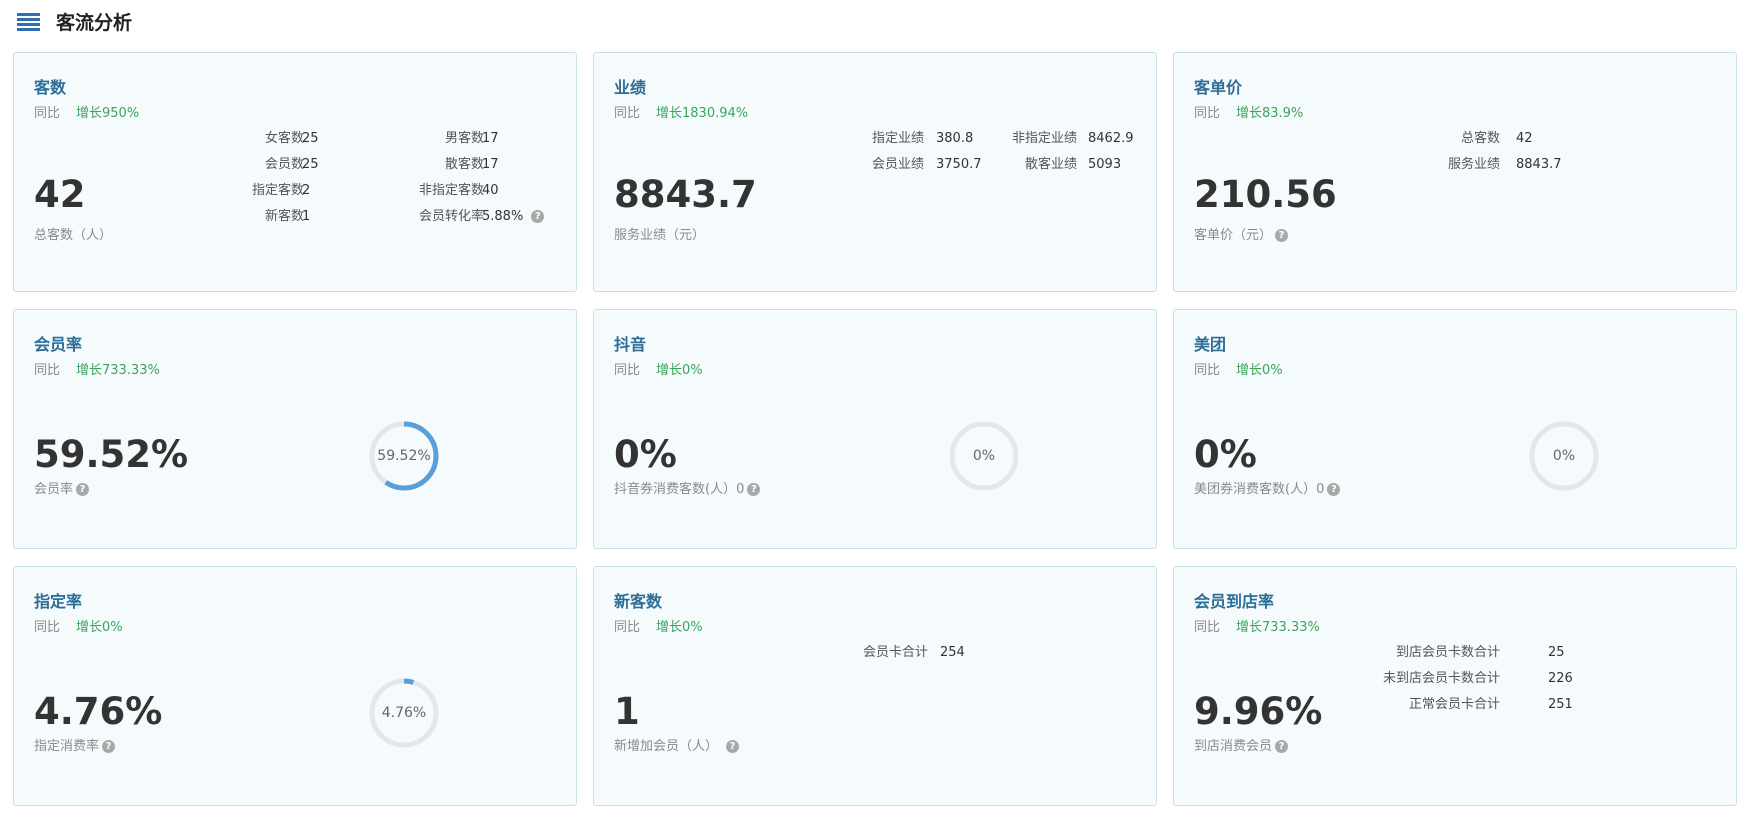  Describe the element at coordinates (310, 164) in the screenshot. I see `stat-value-members: 25` at that location.